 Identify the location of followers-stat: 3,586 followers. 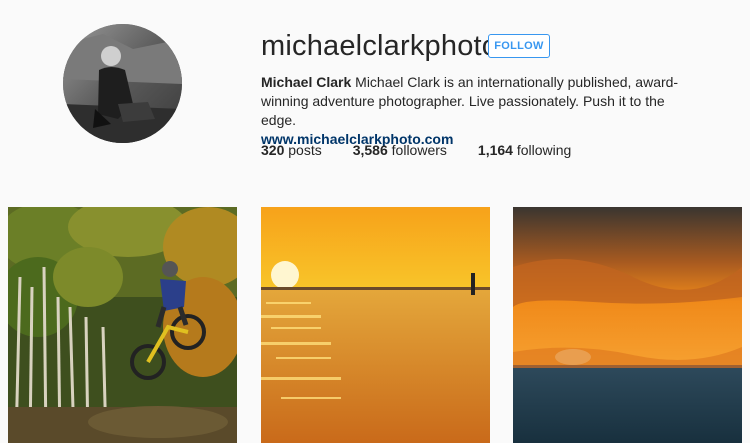
(400, 150).